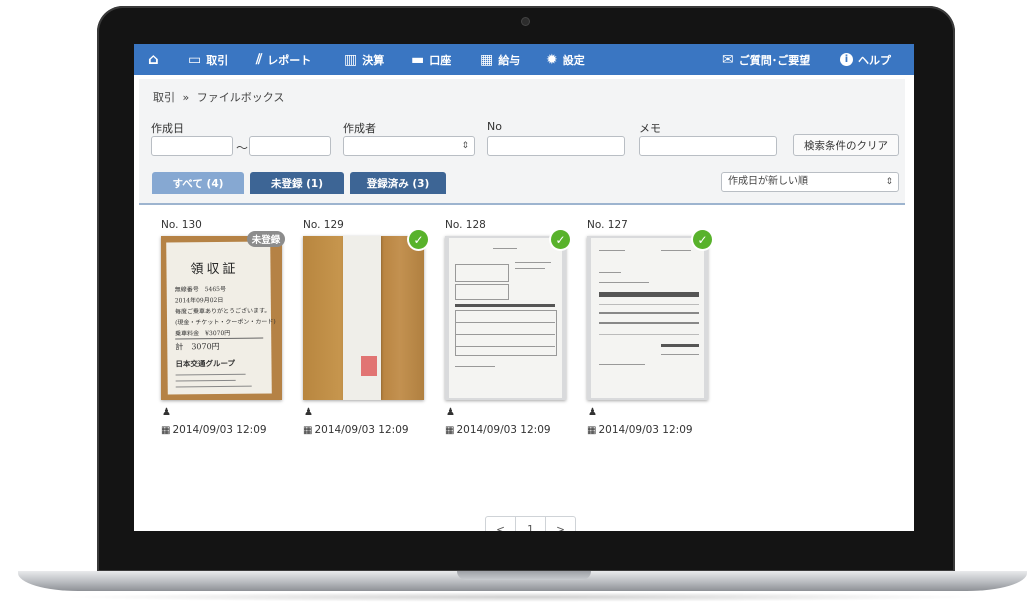 This screenshot has height=609, width=1027. Describe the element at coordinates (225, 322) in the screenshot. I see `receipt-line: (現金・チケット・クーポン・カード)` at that location.